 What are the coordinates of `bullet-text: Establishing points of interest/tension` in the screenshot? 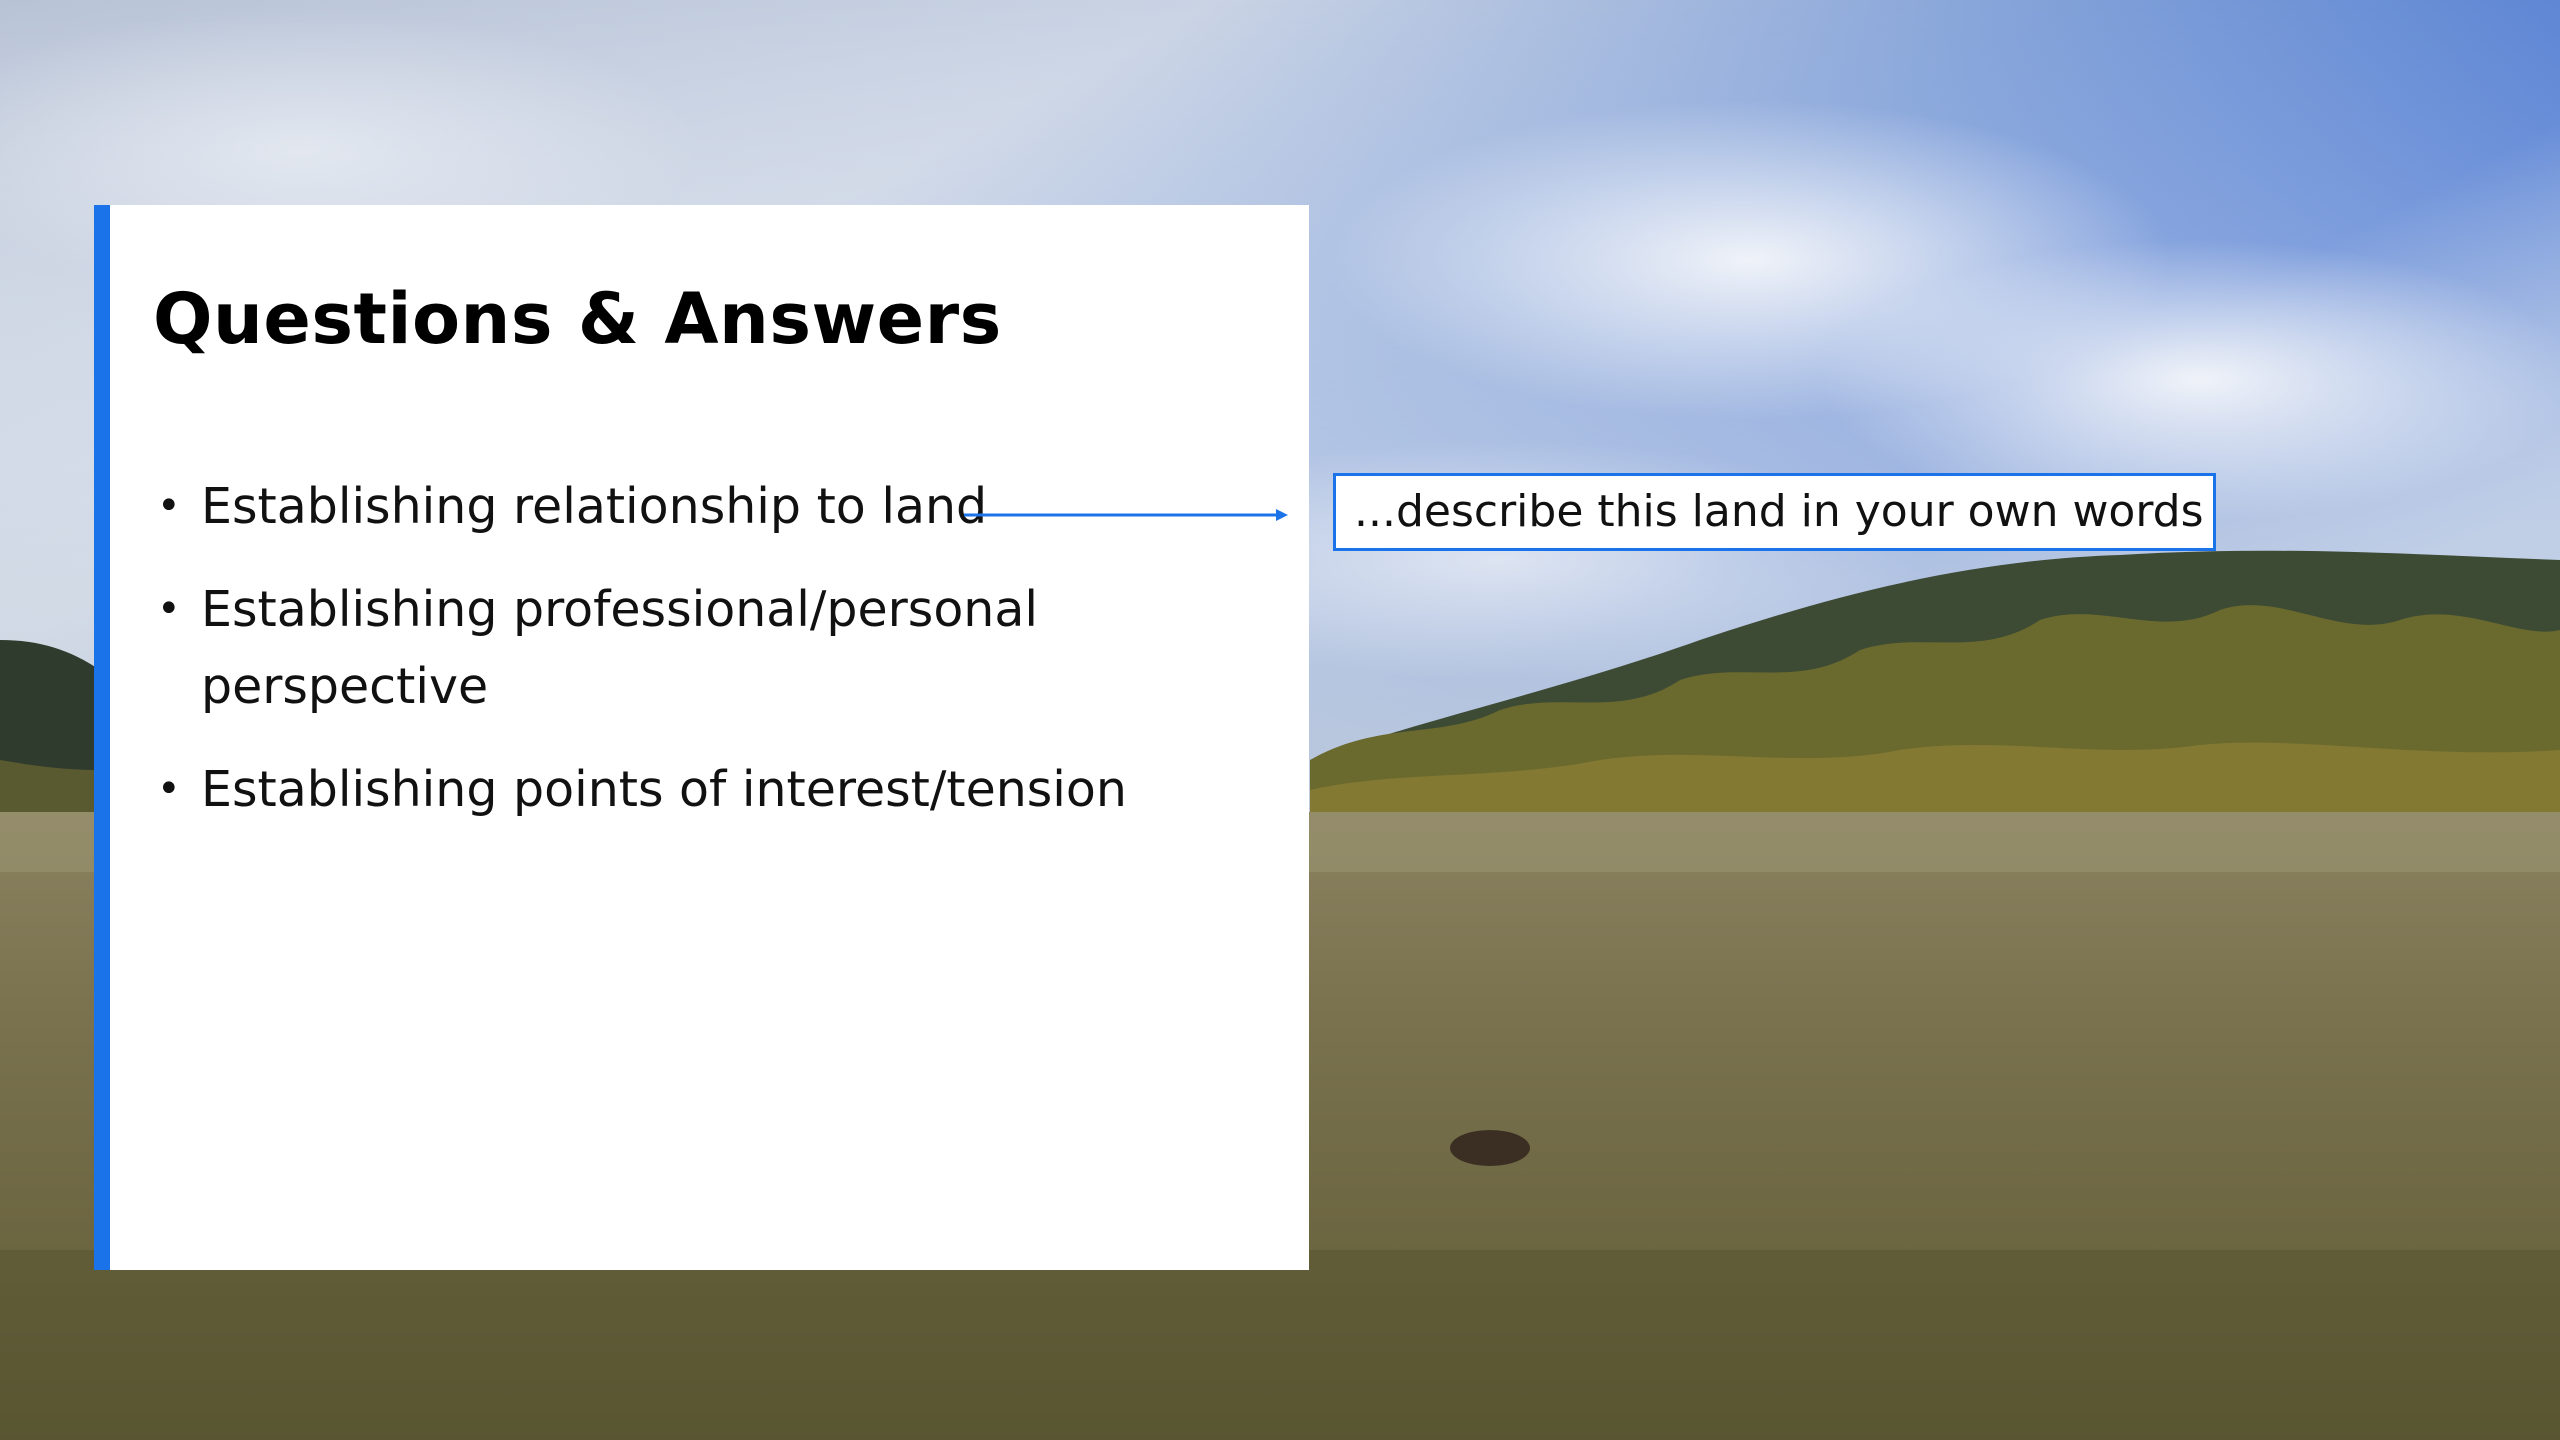 It's located at (664, 789).